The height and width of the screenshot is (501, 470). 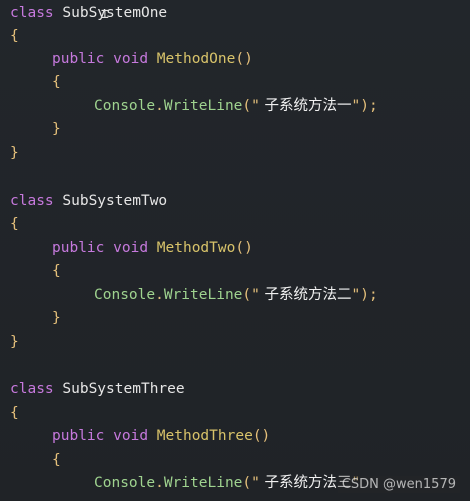 I want to click on code-line: Console.WriteLine(" 子系统方法一");, so click(x=194, y=106).